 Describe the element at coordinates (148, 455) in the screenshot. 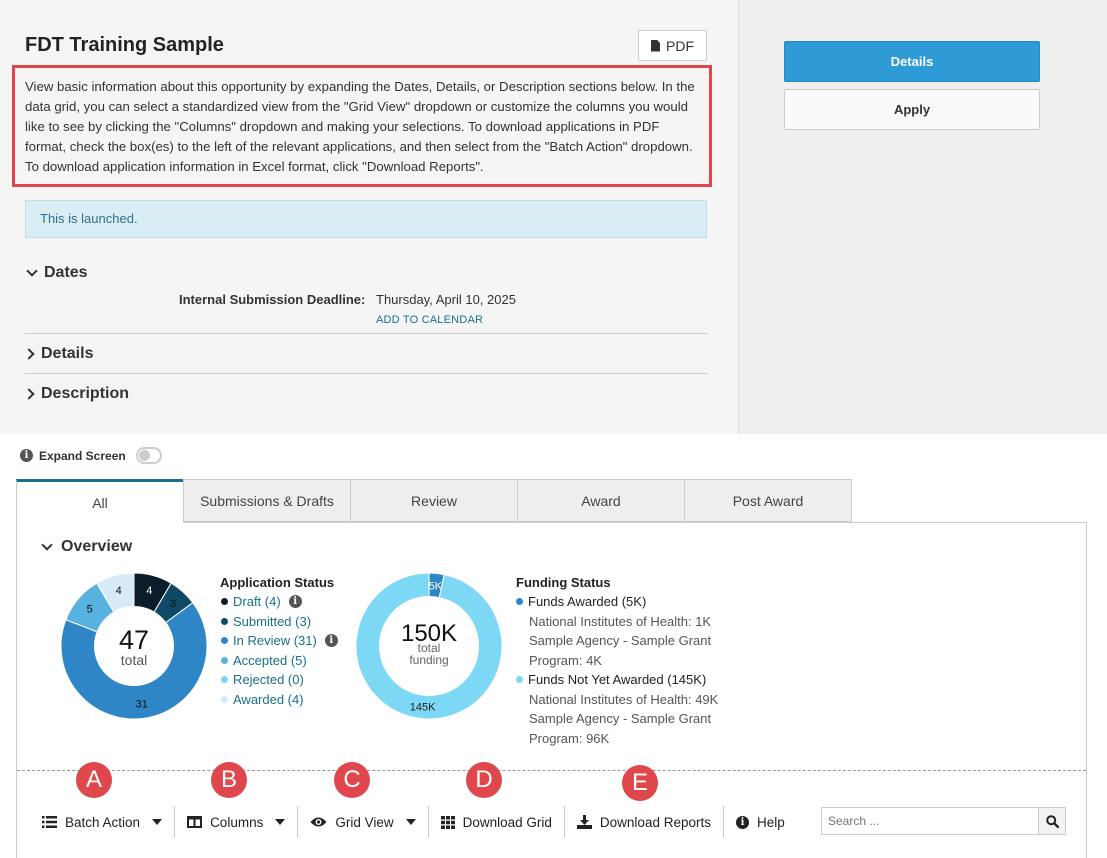

I see `expand-screen-toggle` at that location.